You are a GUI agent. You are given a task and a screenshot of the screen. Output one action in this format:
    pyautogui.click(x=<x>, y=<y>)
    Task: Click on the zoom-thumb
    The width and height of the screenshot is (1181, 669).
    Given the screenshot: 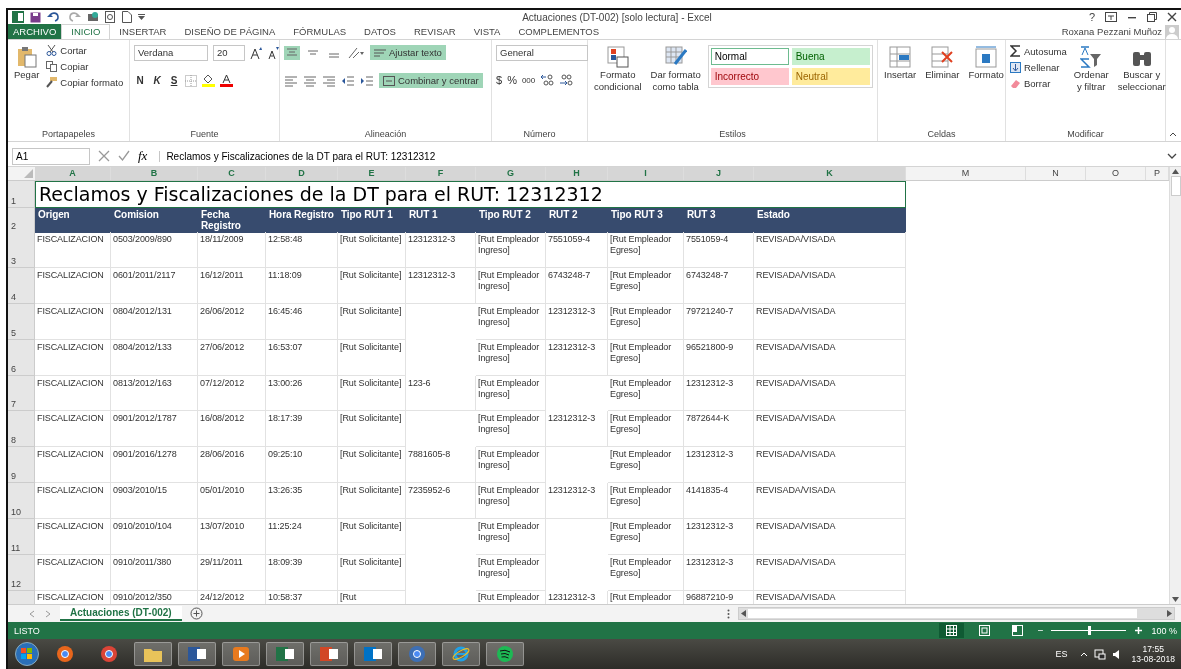 What is the action you would take?
    pyautogui.click(x=1089, y=630)
    